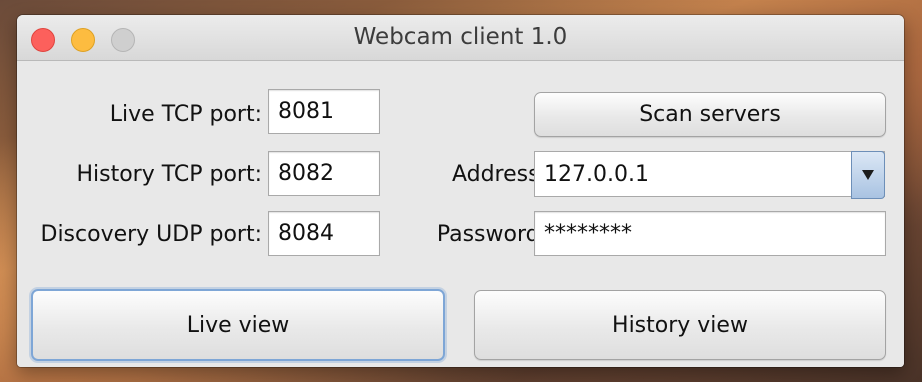 The image size is (922, 382). I want to click on live-view-label: Live view, so click(238, 325).